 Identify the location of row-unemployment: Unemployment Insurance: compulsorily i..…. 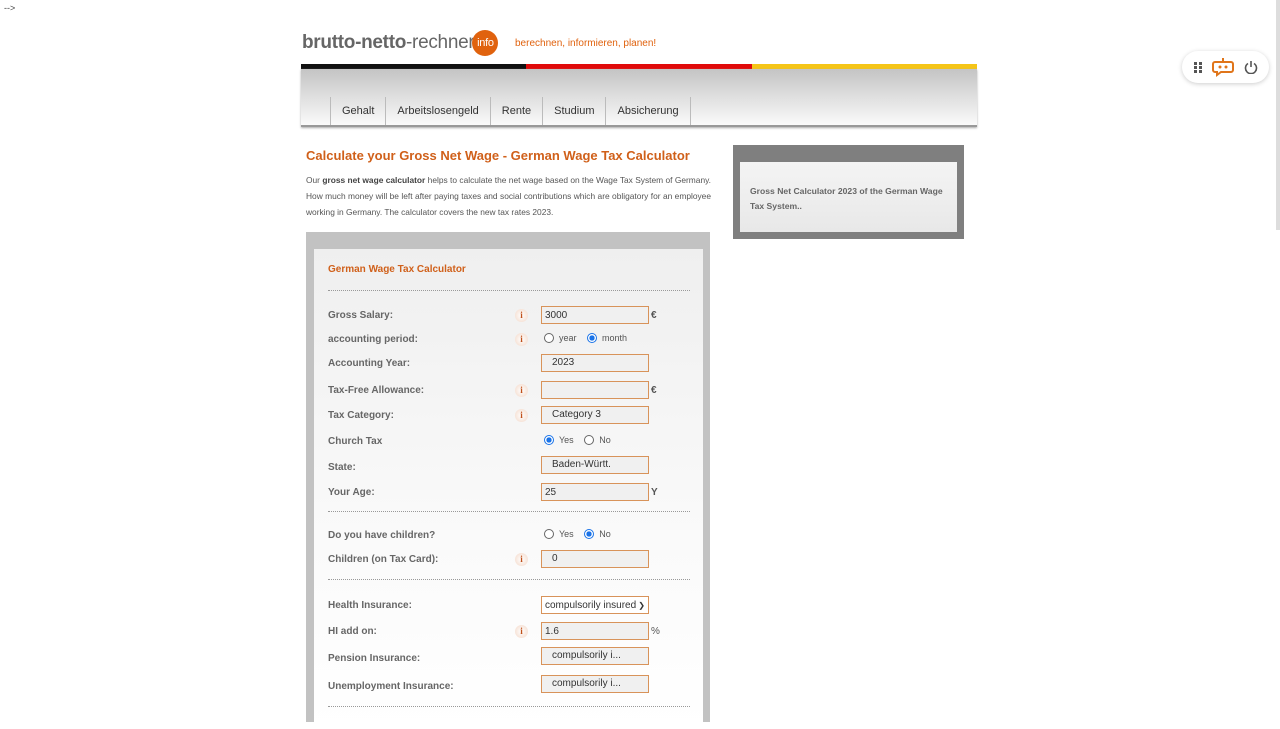
(508, 685).